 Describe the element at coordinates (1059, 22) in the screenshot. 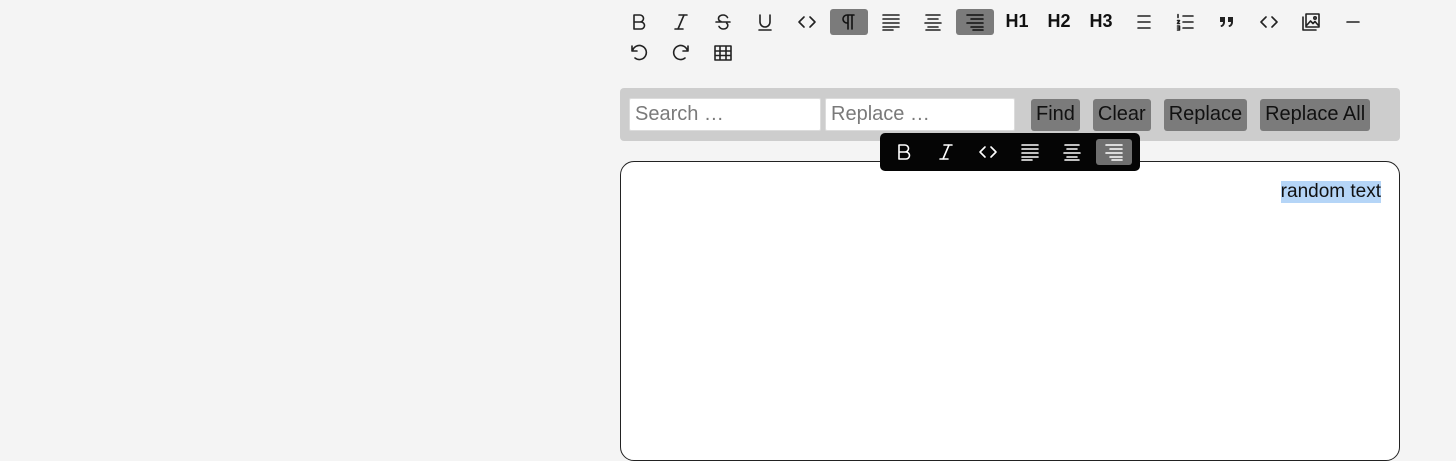

I see `heading-2-button: H2` at that location.